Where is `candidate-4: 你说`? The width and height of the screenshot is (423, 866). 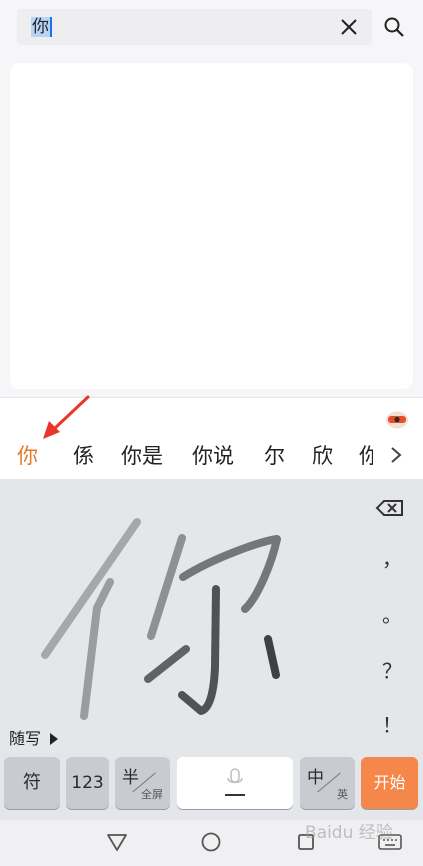
candidate-4: 你说 is located at coordinates (213, 456).